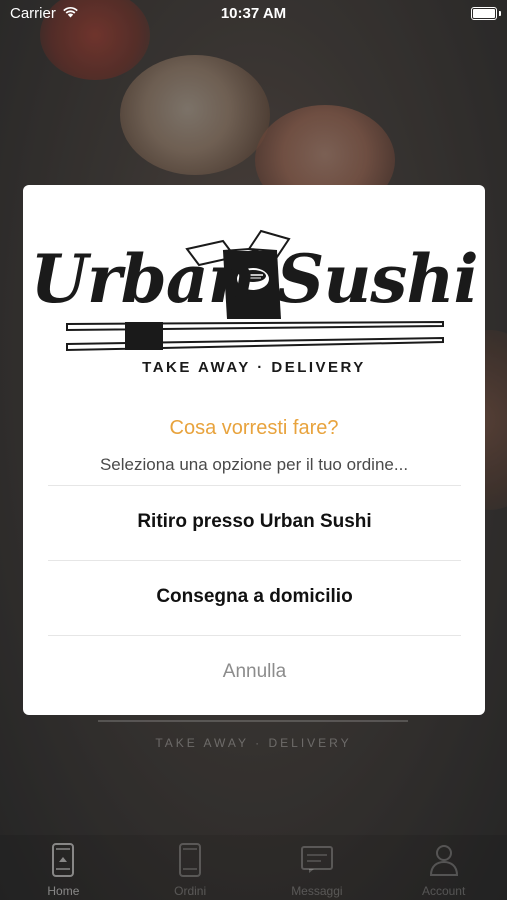  I want to click on status-bar: Carrier 10:37 AM, so click(253, 14).